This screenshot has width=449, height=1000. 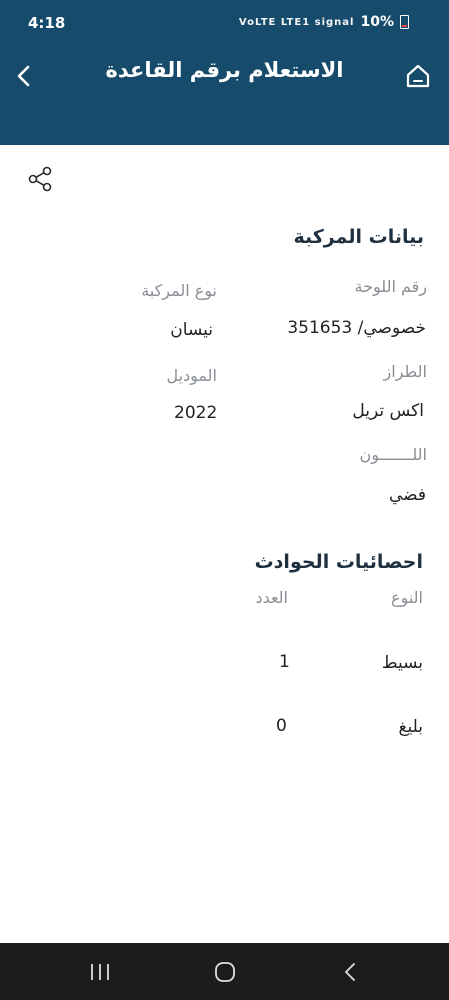 I want to click on battery-percent: 10%, so click(x=377, y=22).